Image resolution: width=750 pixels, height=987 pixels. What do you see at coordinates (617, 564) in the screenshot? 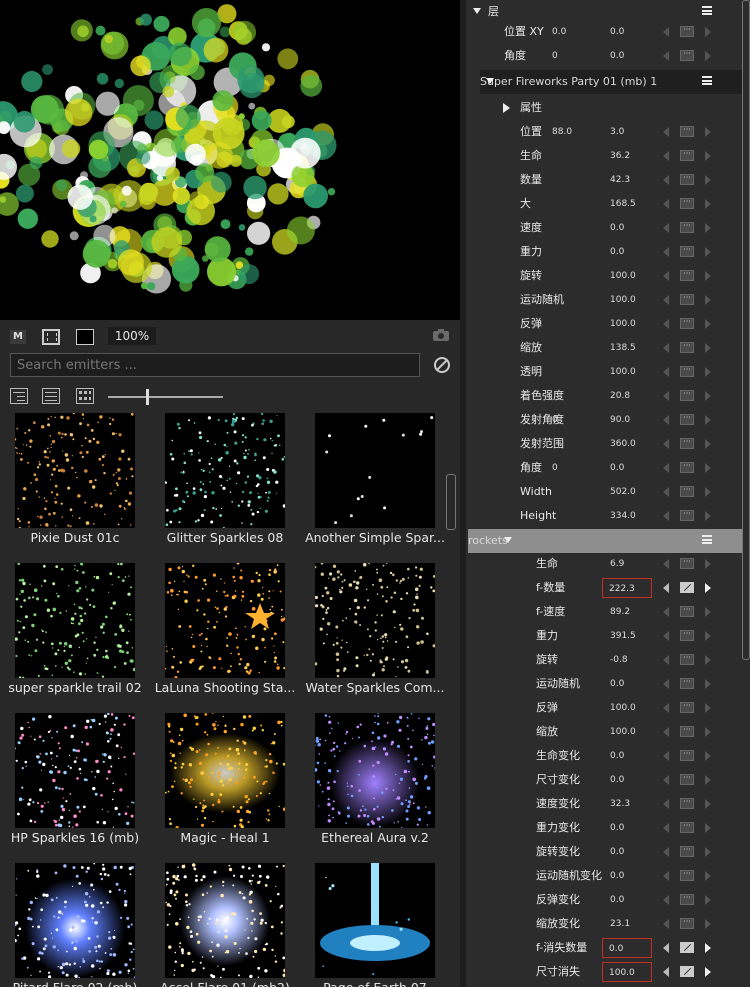
I see `property-value: 6.9` at bounding box center [617, 564].